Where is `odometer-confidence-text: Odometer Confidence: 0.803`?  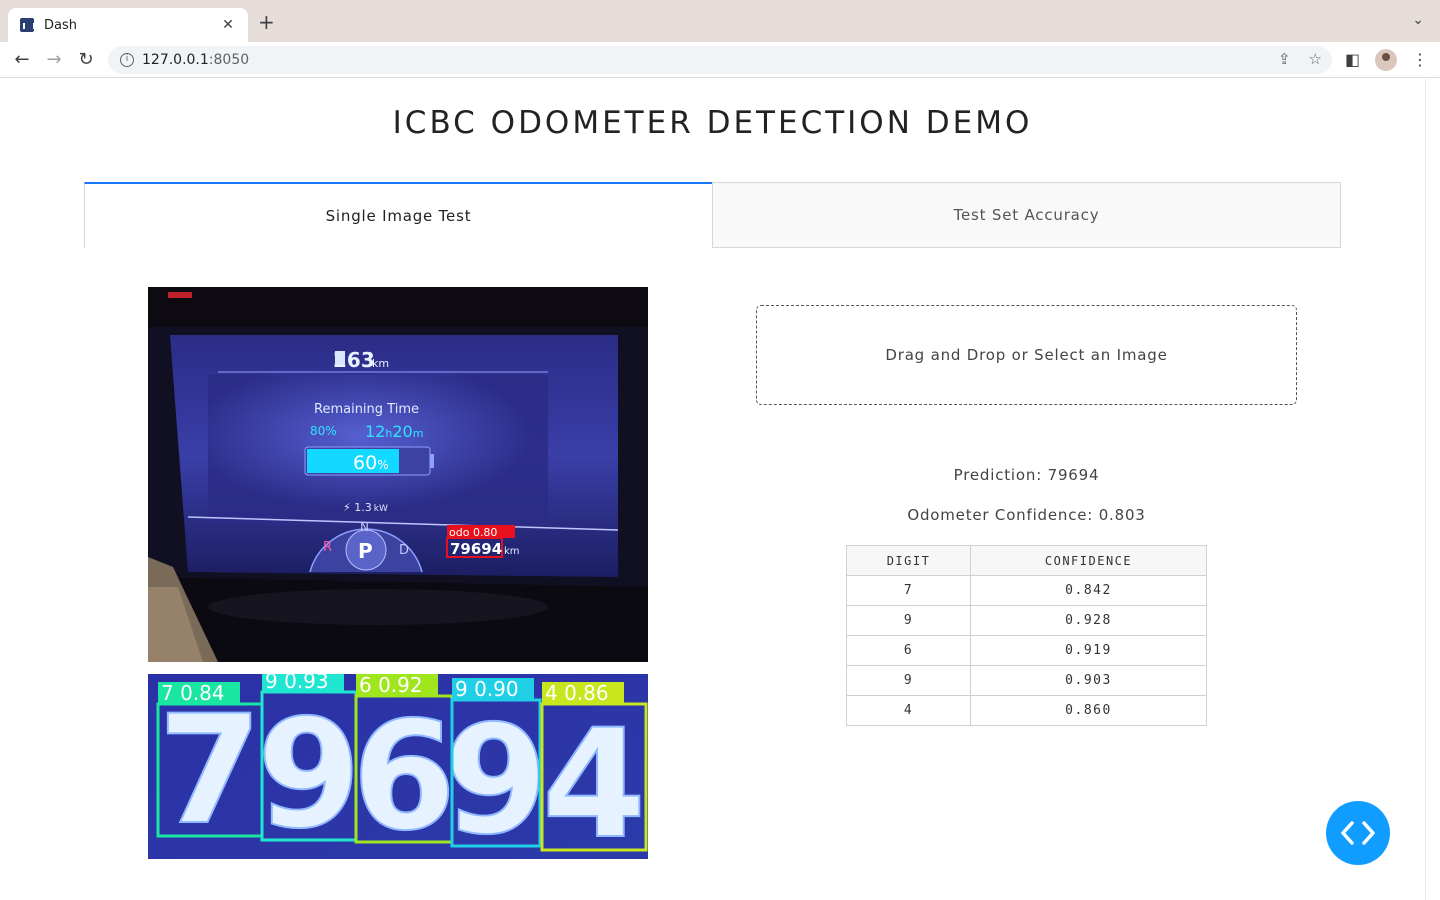
odometer-confidence-text: Odometer Confidence: 0.803 is located at coordinates (1026, 515).